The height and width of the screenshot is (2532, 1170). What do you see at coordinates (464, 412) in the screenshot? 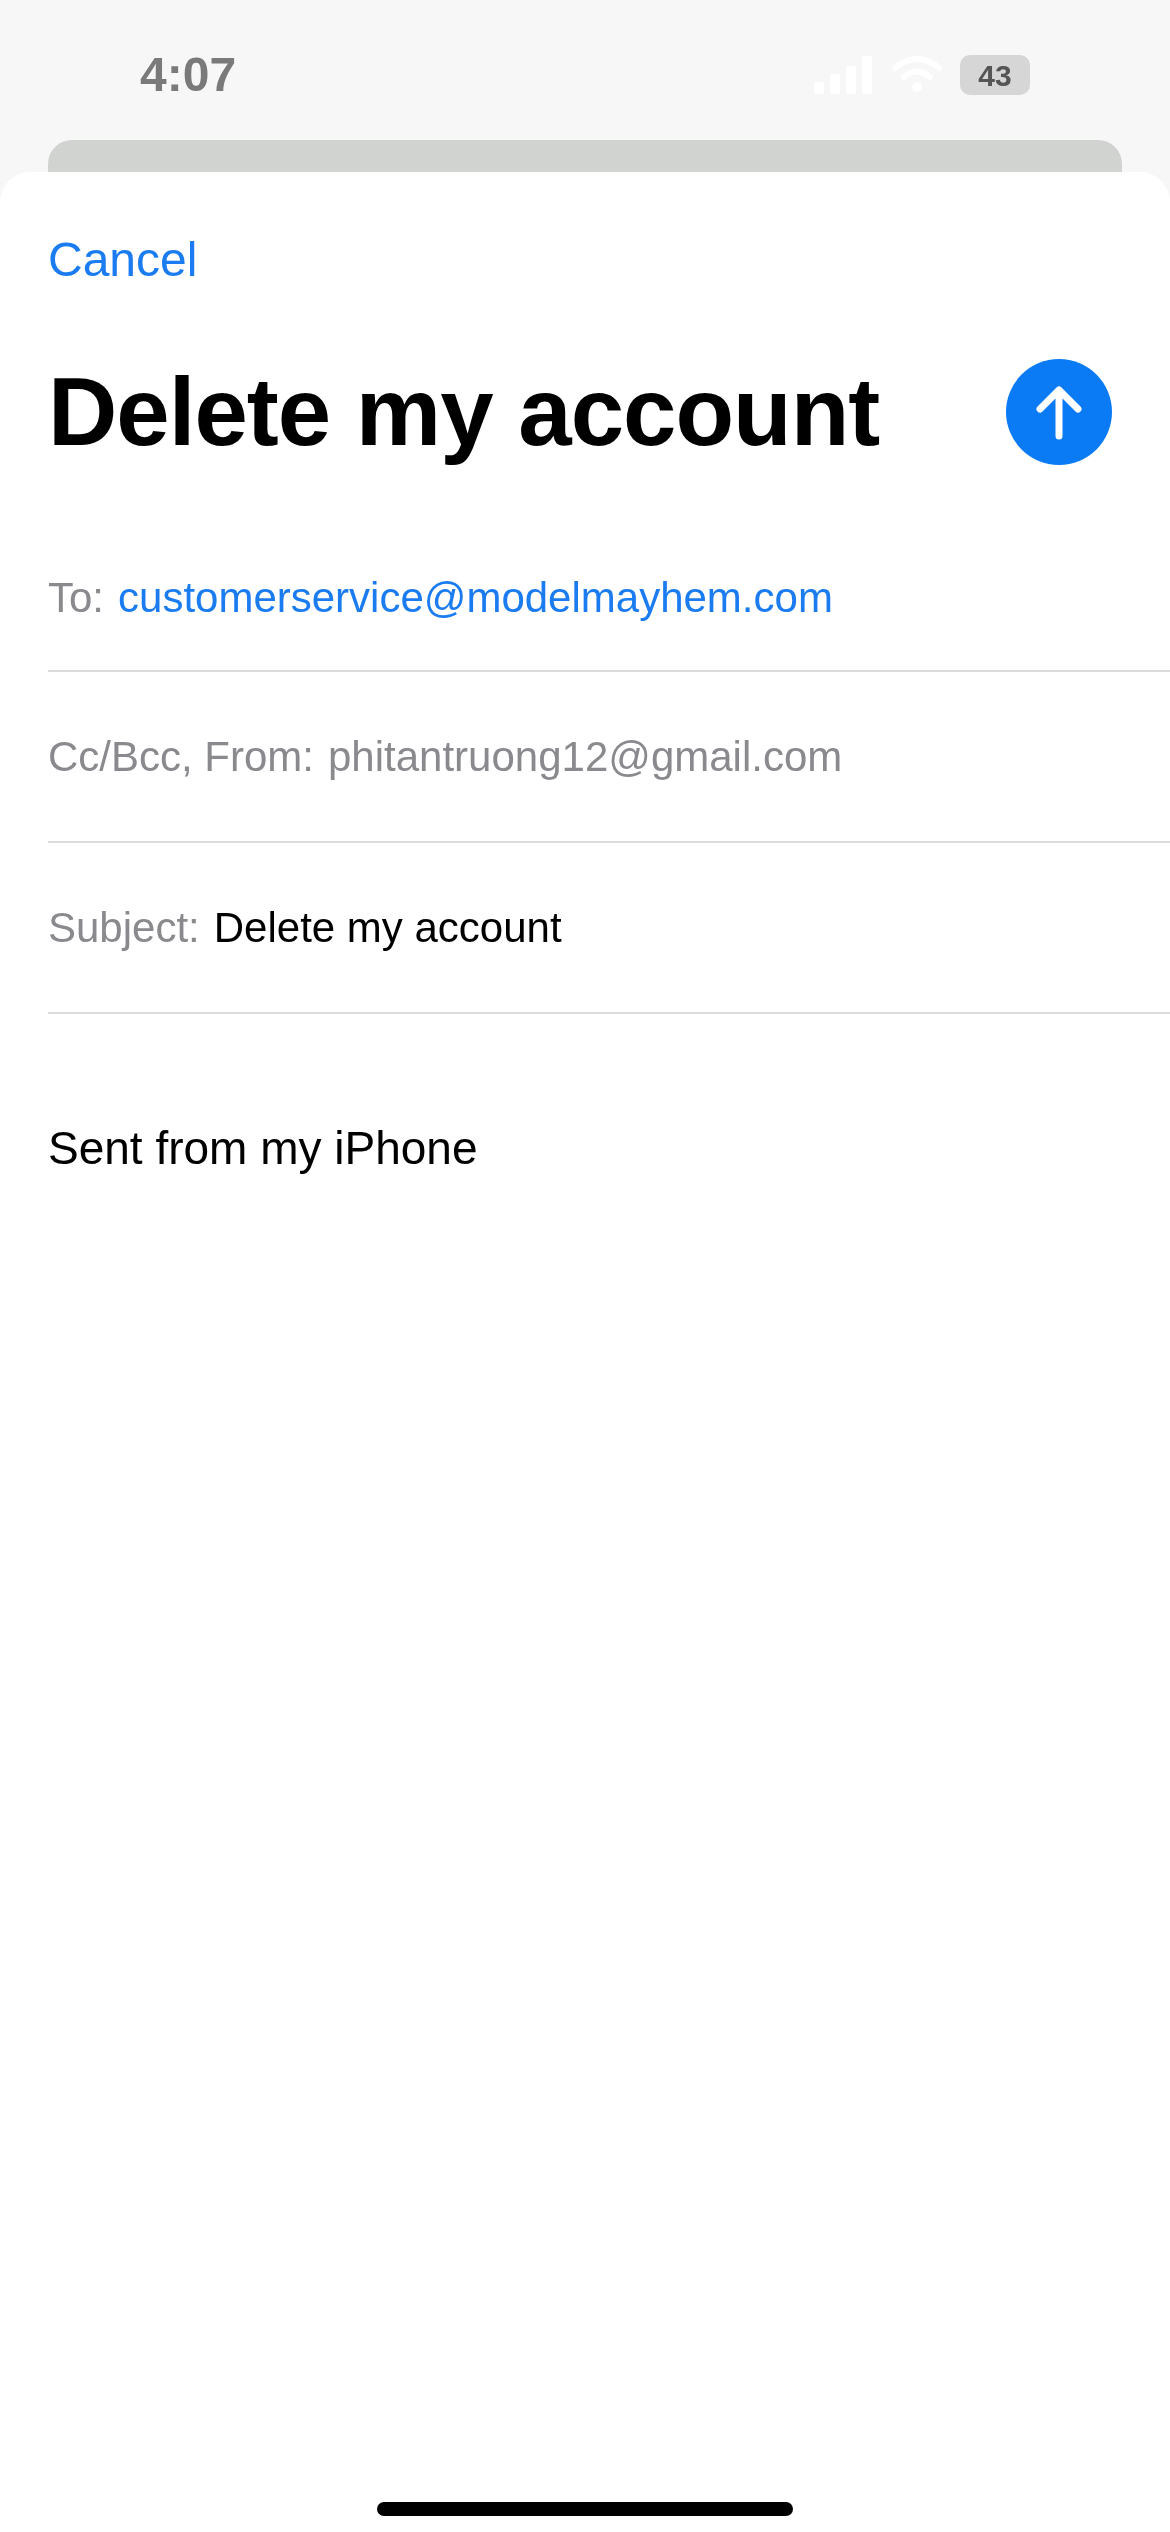
I see `email-title: Delete my account` at bounding box center [464, 412].